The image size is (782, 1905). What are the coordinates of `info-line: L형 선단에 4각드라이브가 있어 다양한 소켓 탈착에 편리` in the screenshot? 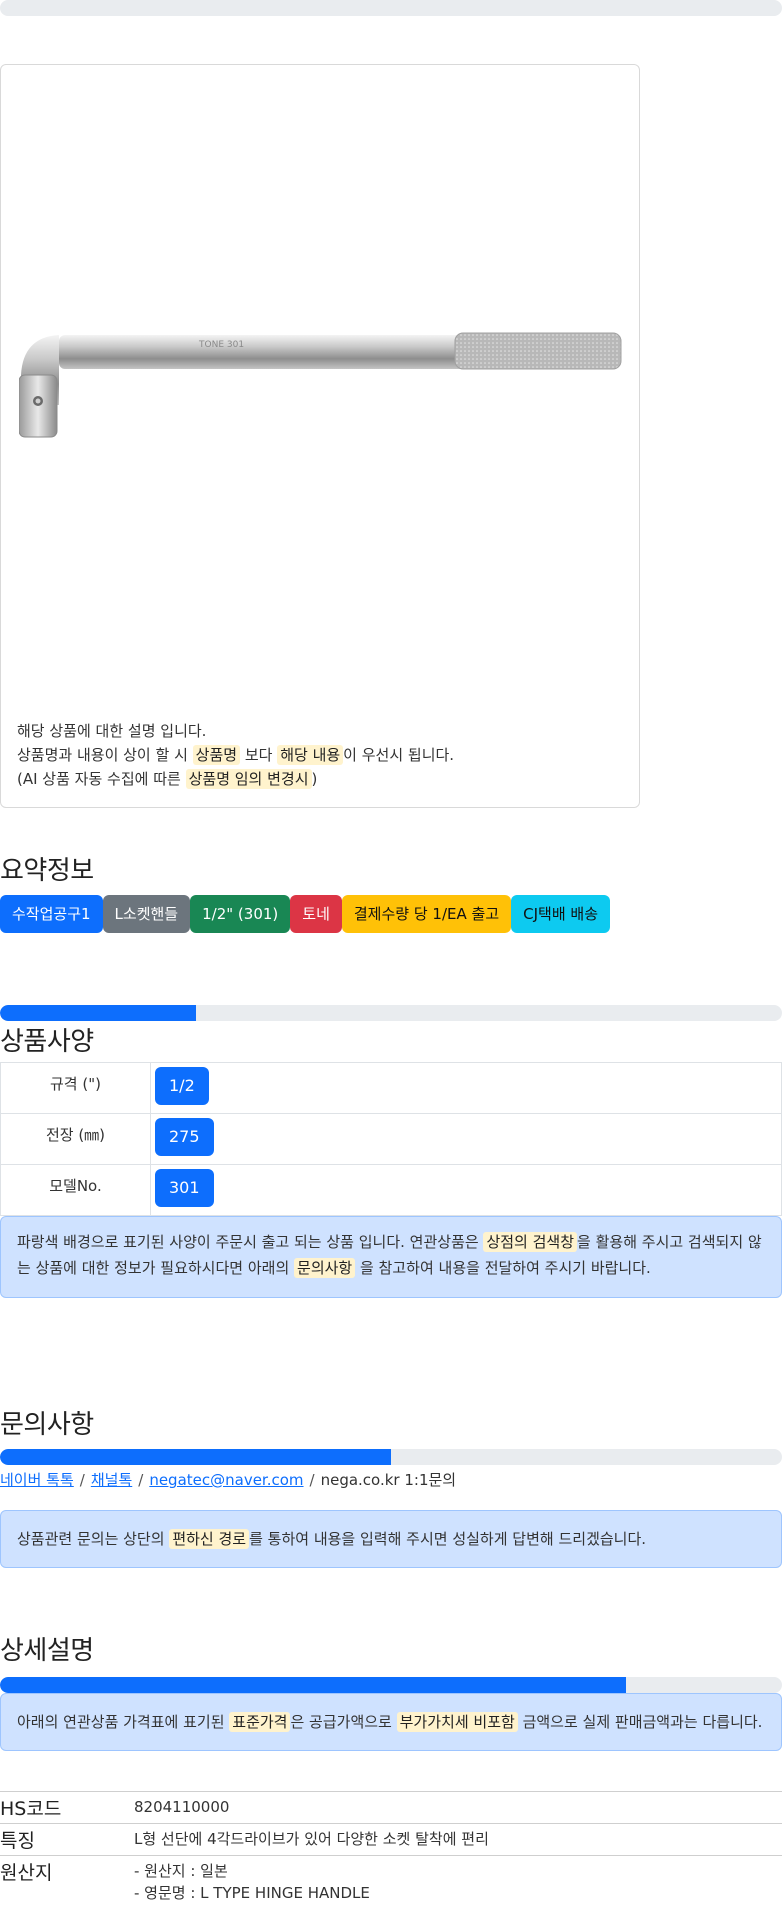 It's located at (311, 1839).